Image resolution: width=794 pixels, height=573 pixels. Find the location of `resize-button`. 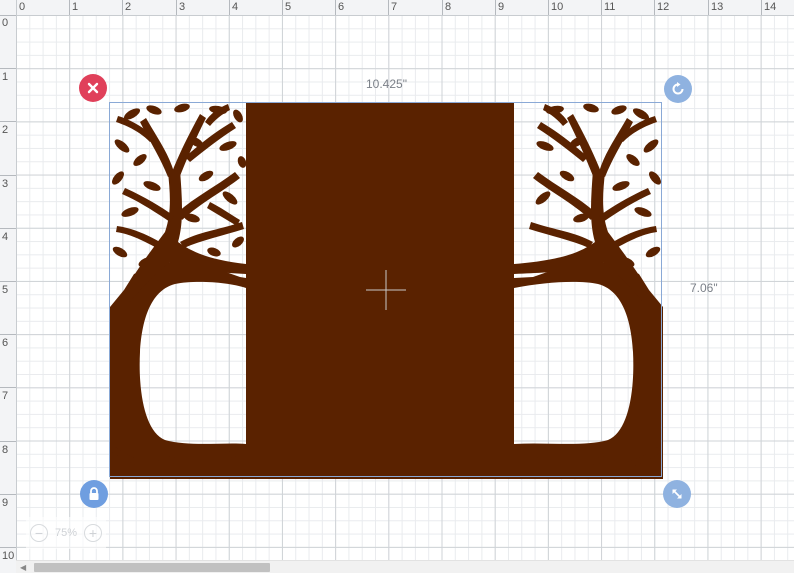

resize-button is located at coordinates (677, 494).